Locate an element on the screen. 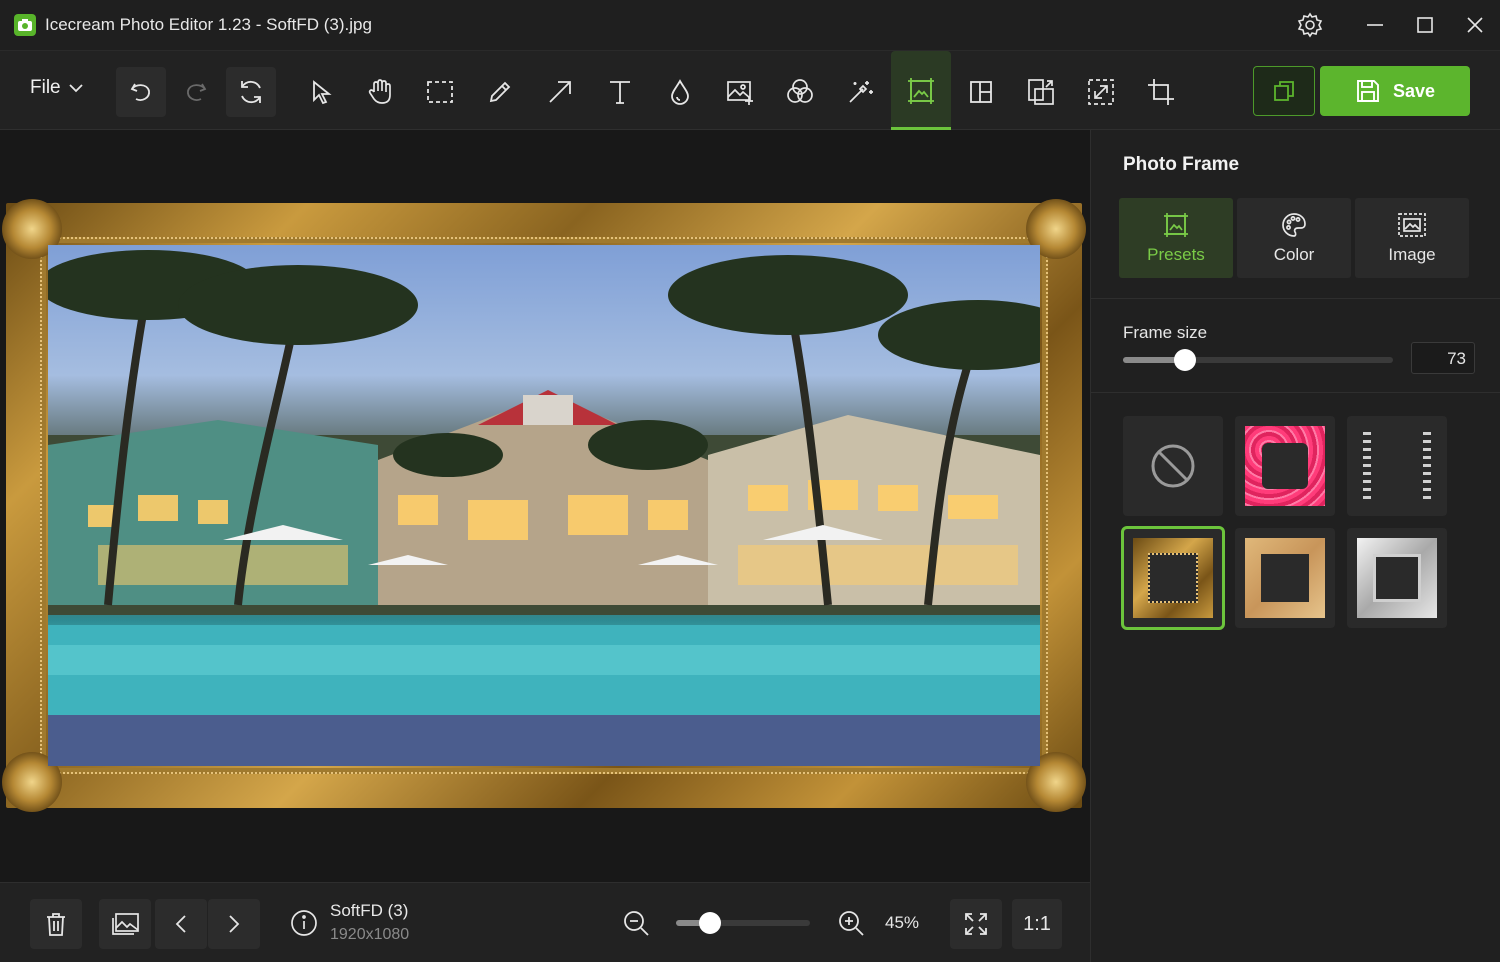 Image resolution: width=1500 pixels, height=962 pixels. file-menu-label: File is located at coordinates (45, 87).